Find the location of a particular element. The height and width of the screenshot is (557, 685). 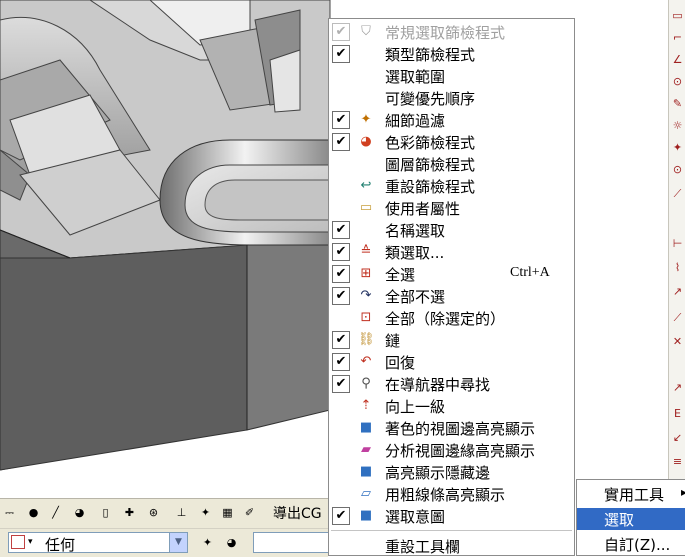

menu-item: ✔ ✦ 細節過濾 is located at coordinates (451, 120).